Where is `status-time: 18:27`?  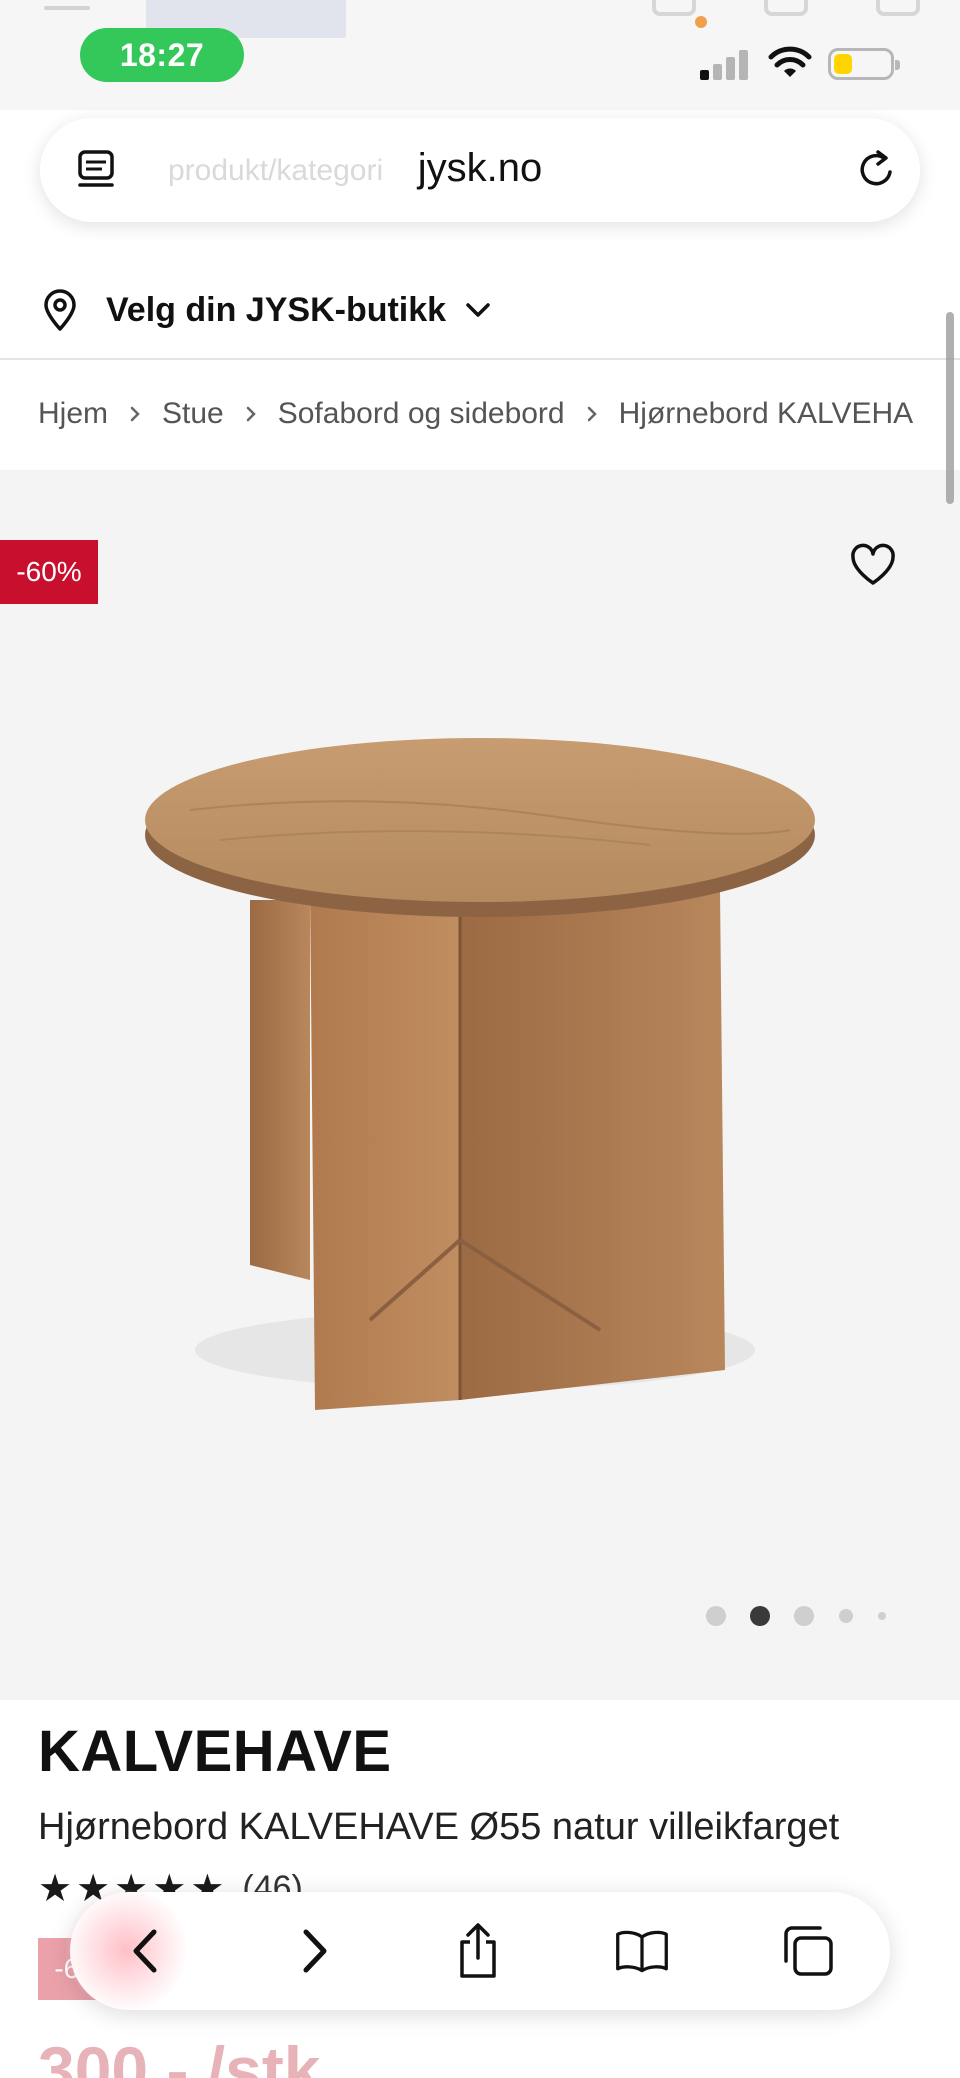 status-time: 18:27 is located at coordinates (162, 55).